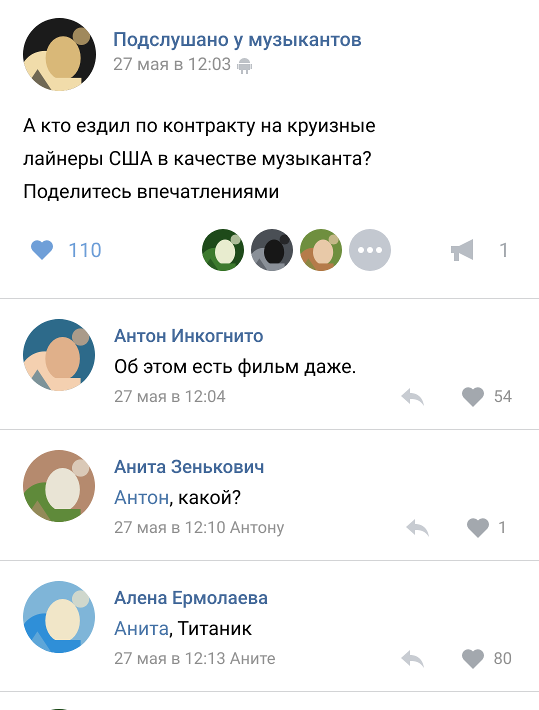 Image resolution: width=539 pixels, height=710 pixels. Describe the element at coordinates (313, 336) in the screenshot. I see `comment-author: Антон Инкогнито` at that location.